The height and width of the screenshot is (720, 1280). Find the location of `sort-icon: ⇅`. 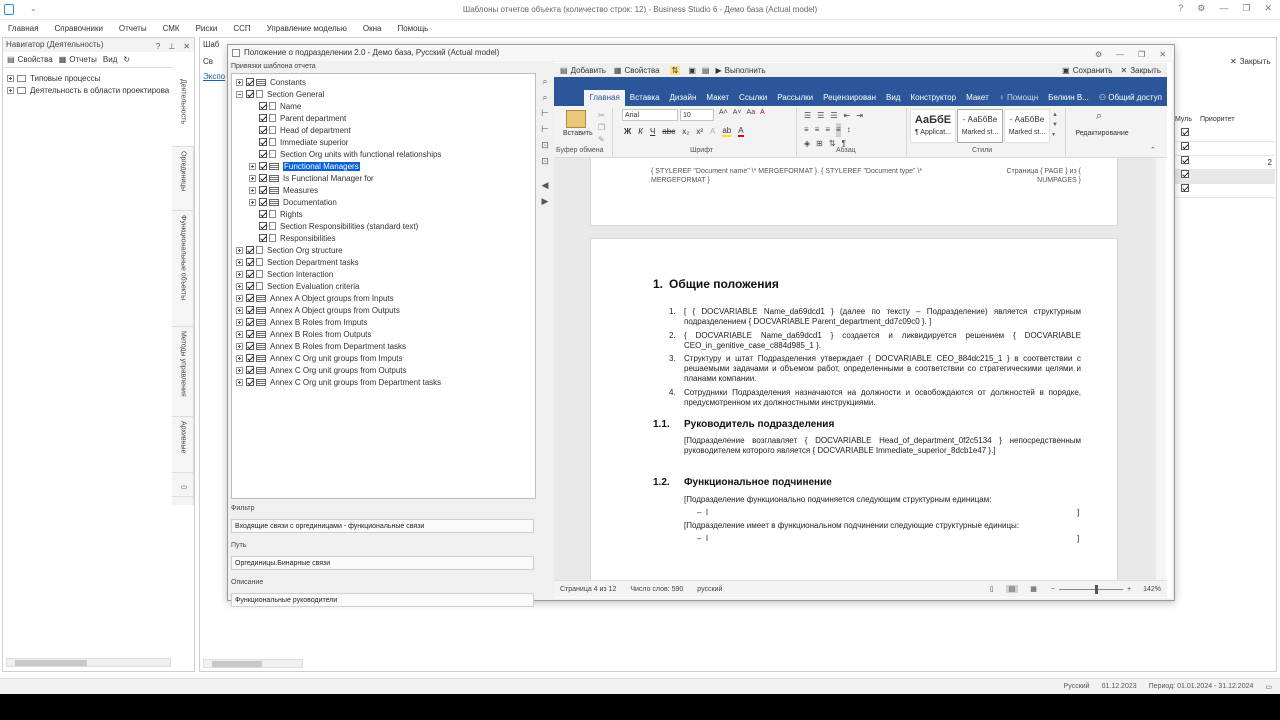

sort-icon: ⇅ is located at coordinates (832, 144).